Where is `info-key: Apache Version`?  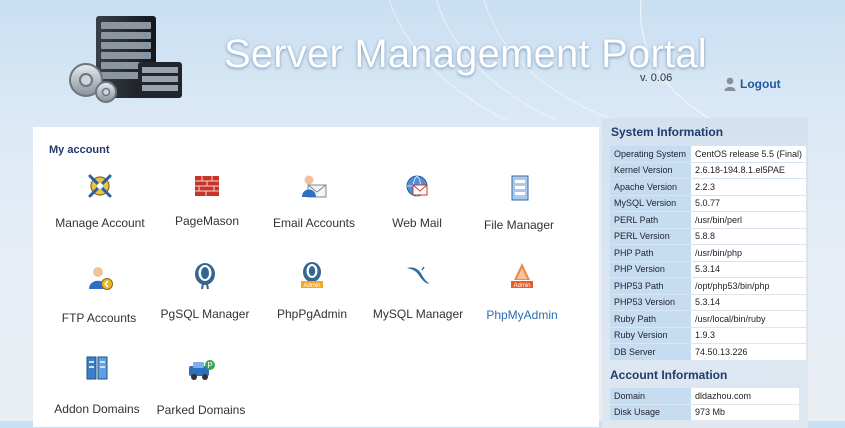
info-key: Apache Version is located at coordinates (650, 187).